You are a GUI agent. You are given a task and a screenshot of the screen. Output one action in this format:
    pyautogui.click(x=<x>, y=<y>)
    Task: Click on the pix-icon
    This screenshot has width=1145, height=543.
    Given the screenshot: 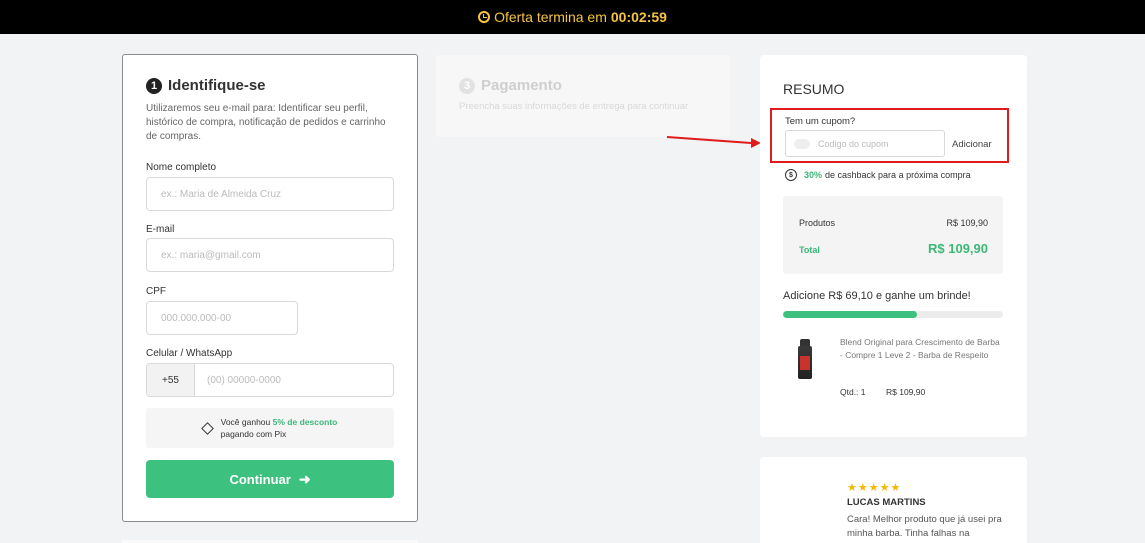 What is the action you would take?
    pyautogui.click(x=207, y=428)
    